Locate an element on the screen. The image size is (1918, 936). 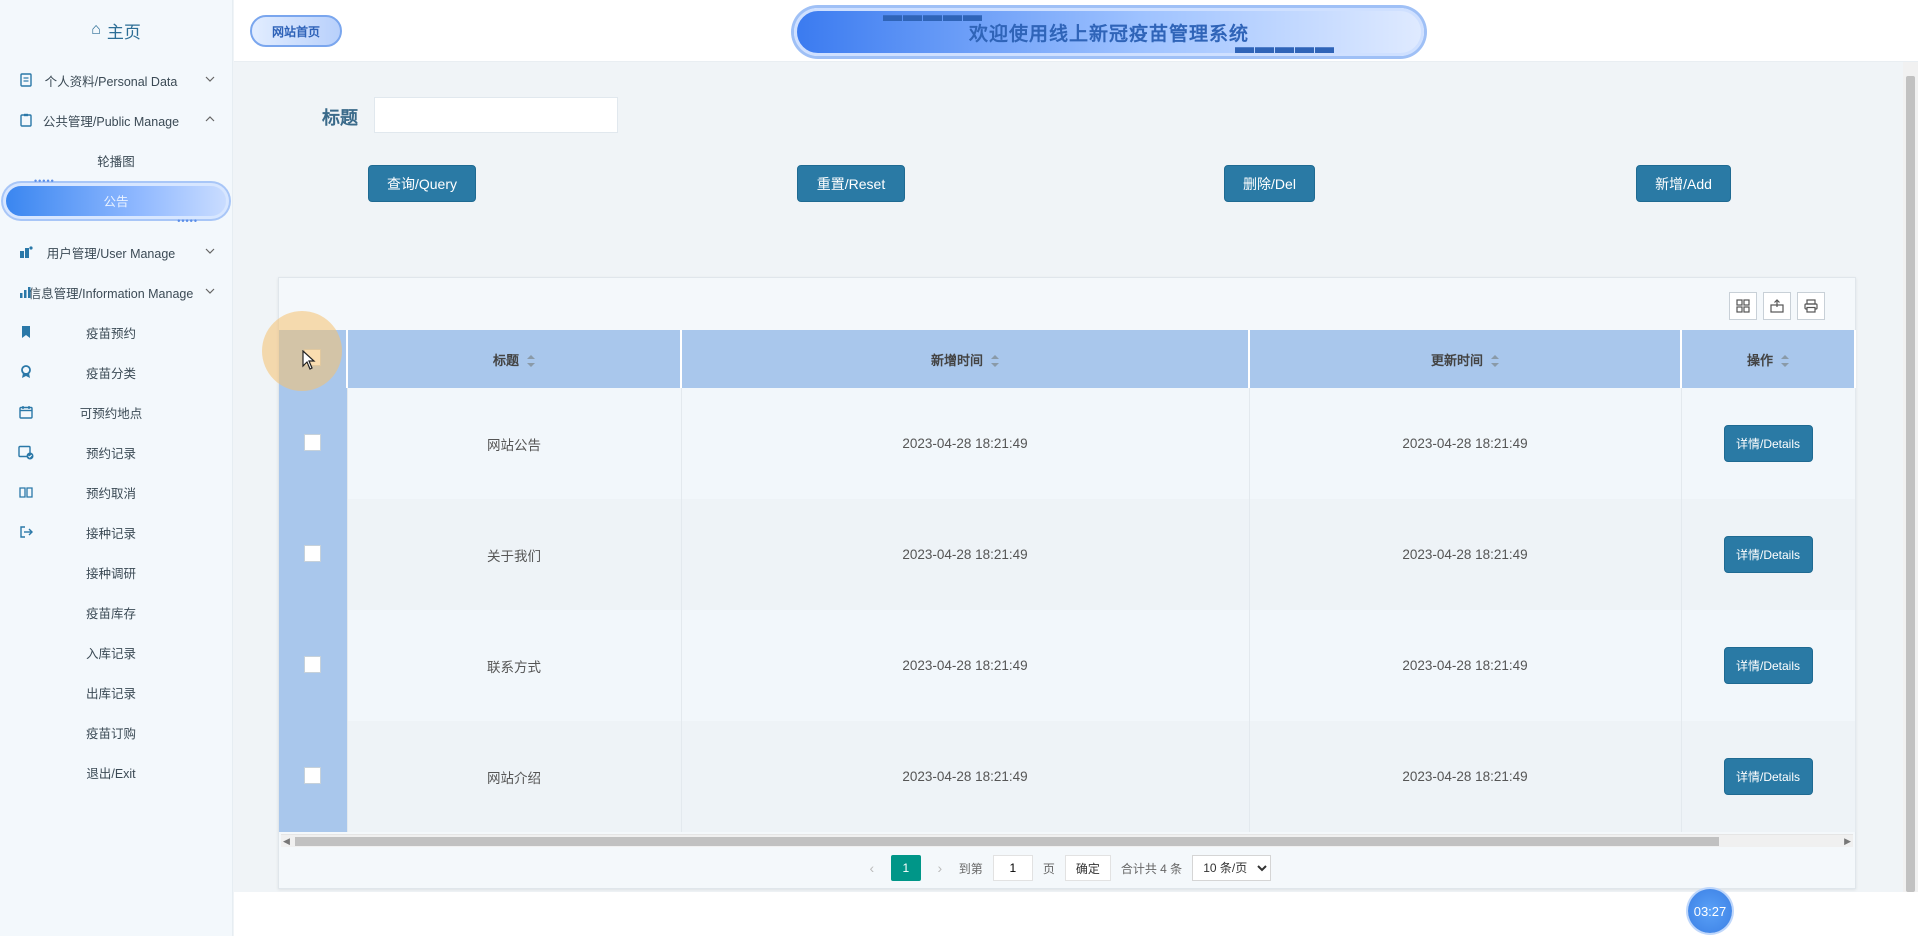
column-header-created: 新增时间 is located at coordinates (965, 359).